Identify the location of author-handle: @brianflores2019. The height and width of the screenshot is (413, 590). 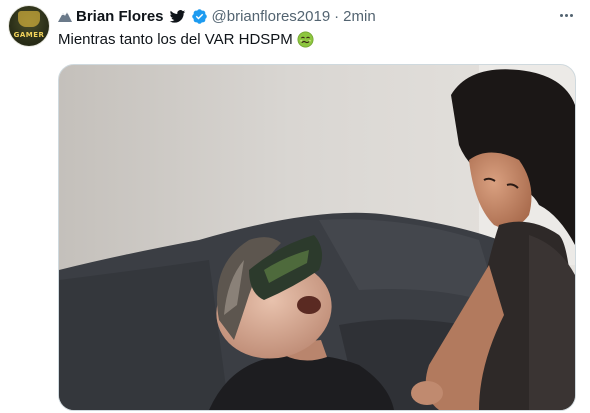
(271, 16).